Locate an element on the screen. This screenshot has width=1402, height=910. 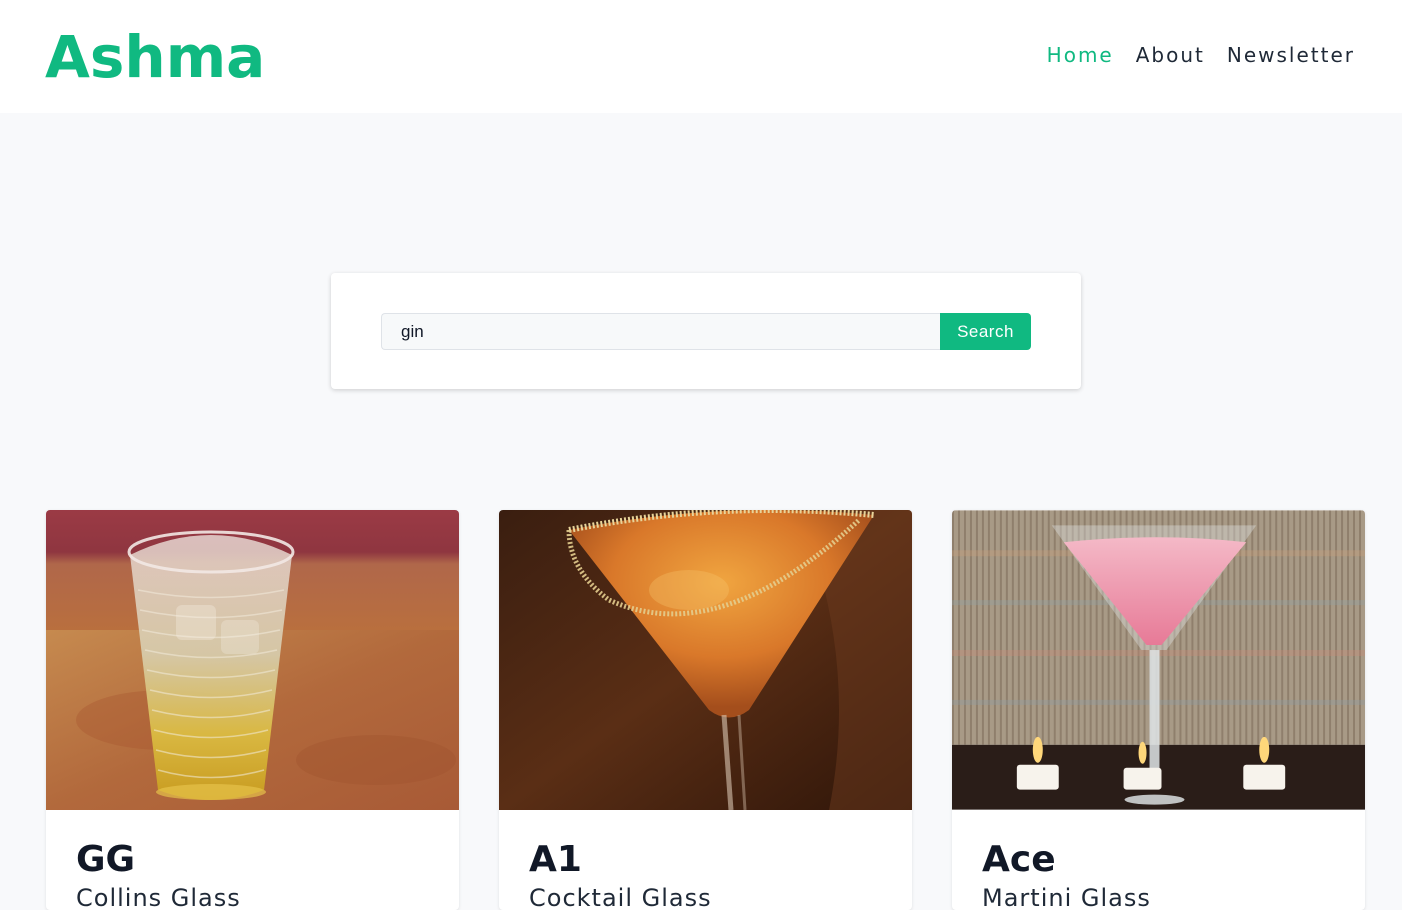
search-input is located at coordinates (660, 331).